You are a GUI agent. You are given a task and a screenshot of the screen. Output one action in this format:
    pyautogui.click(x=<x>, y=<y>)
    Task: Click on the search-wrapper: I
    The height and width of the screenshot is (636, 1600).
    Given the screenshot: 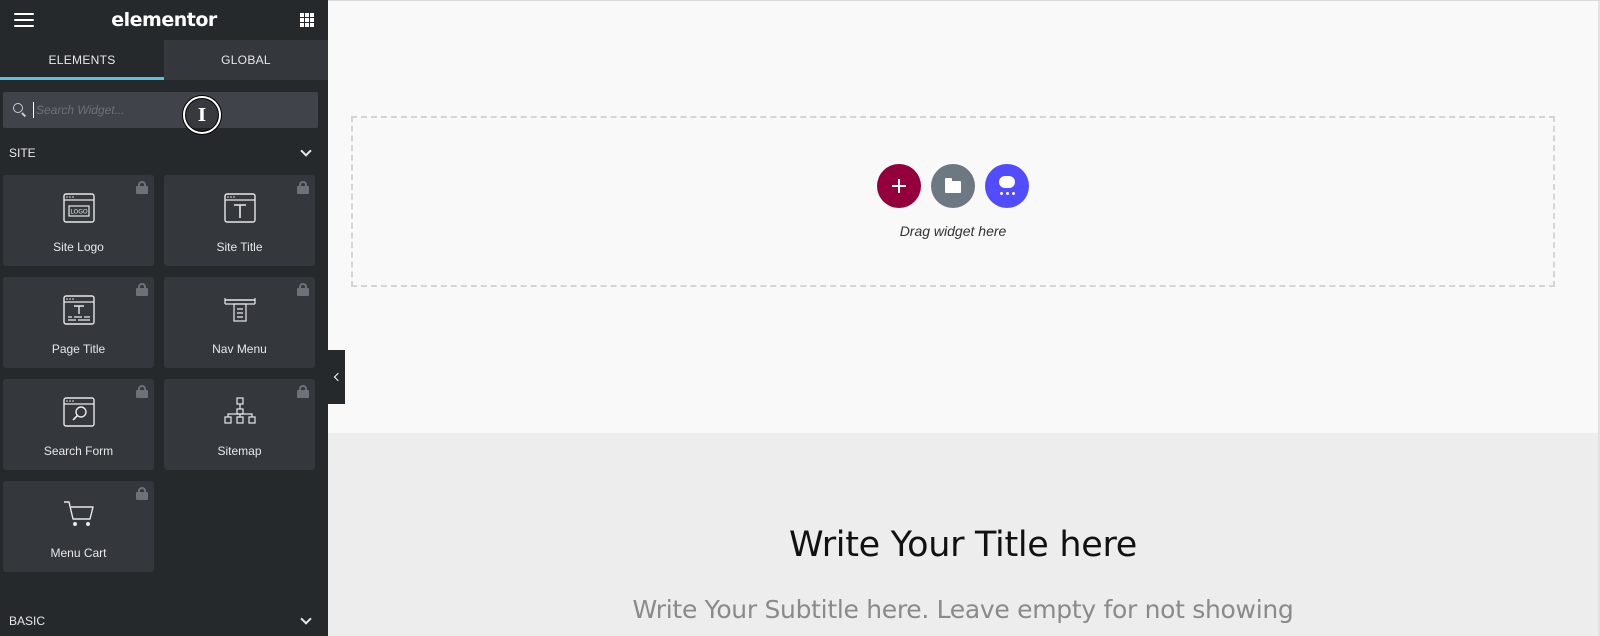 What is the action you would take?
    pyautogui.click(x=164, y=109)
    